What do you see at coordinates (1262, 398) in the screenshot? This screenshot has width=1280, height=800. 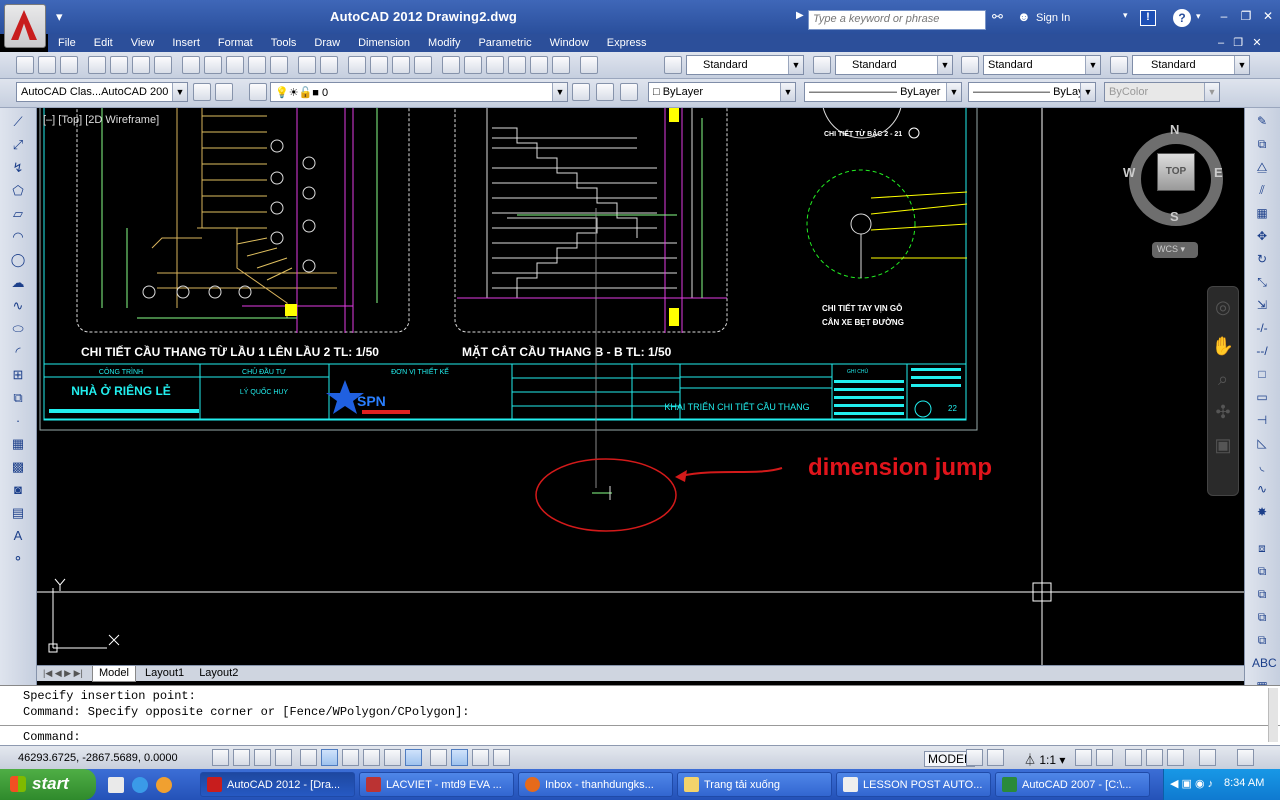 I see `break-icon: ▭` at bounding box center [1262, 398].